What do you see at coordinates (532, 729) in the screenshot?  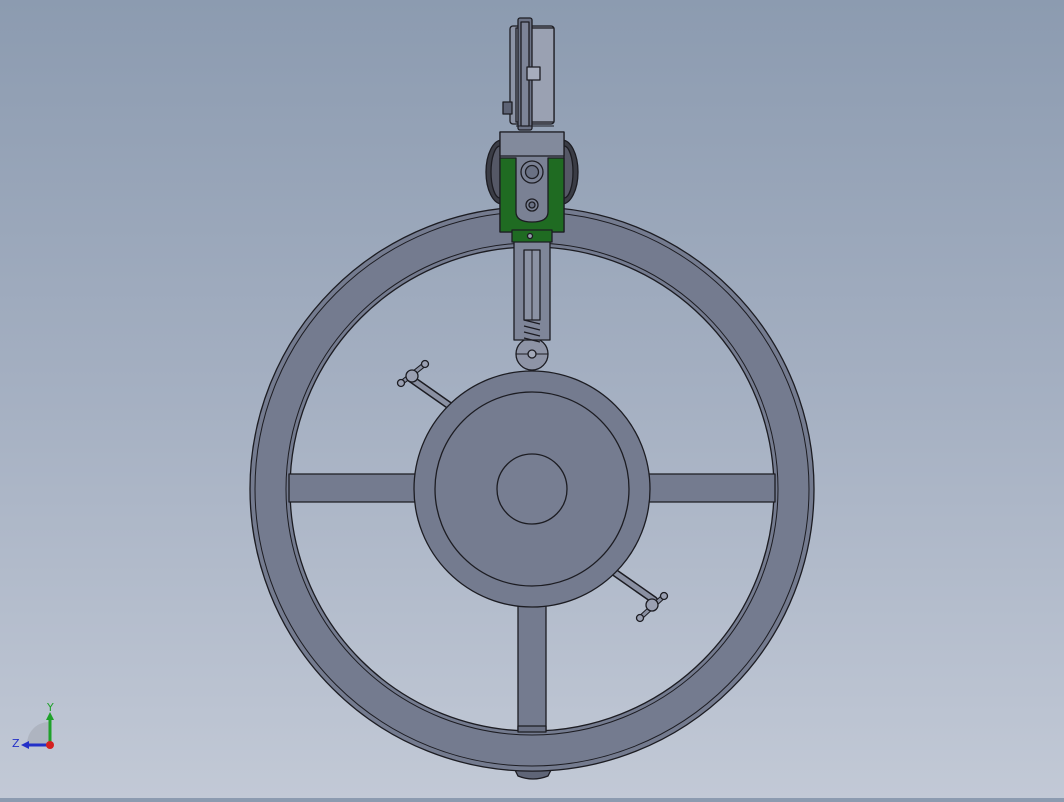 I see `spoke-bottom-joint` at bounding box center [532, 729].